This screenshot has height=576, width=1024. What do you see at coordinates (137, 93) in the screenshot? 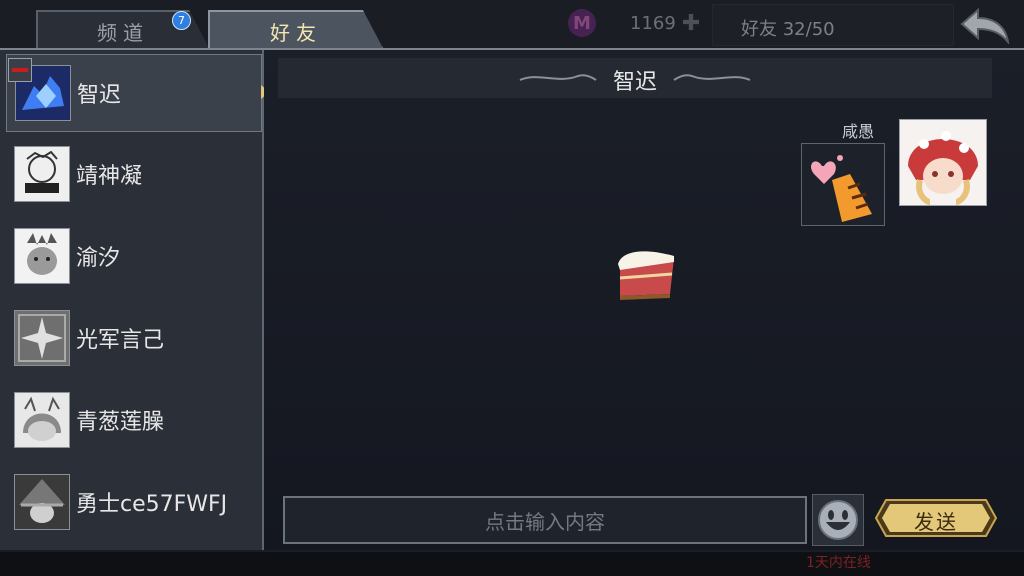
I see `friend-item: 智迟` at bounding box center [137, 93].